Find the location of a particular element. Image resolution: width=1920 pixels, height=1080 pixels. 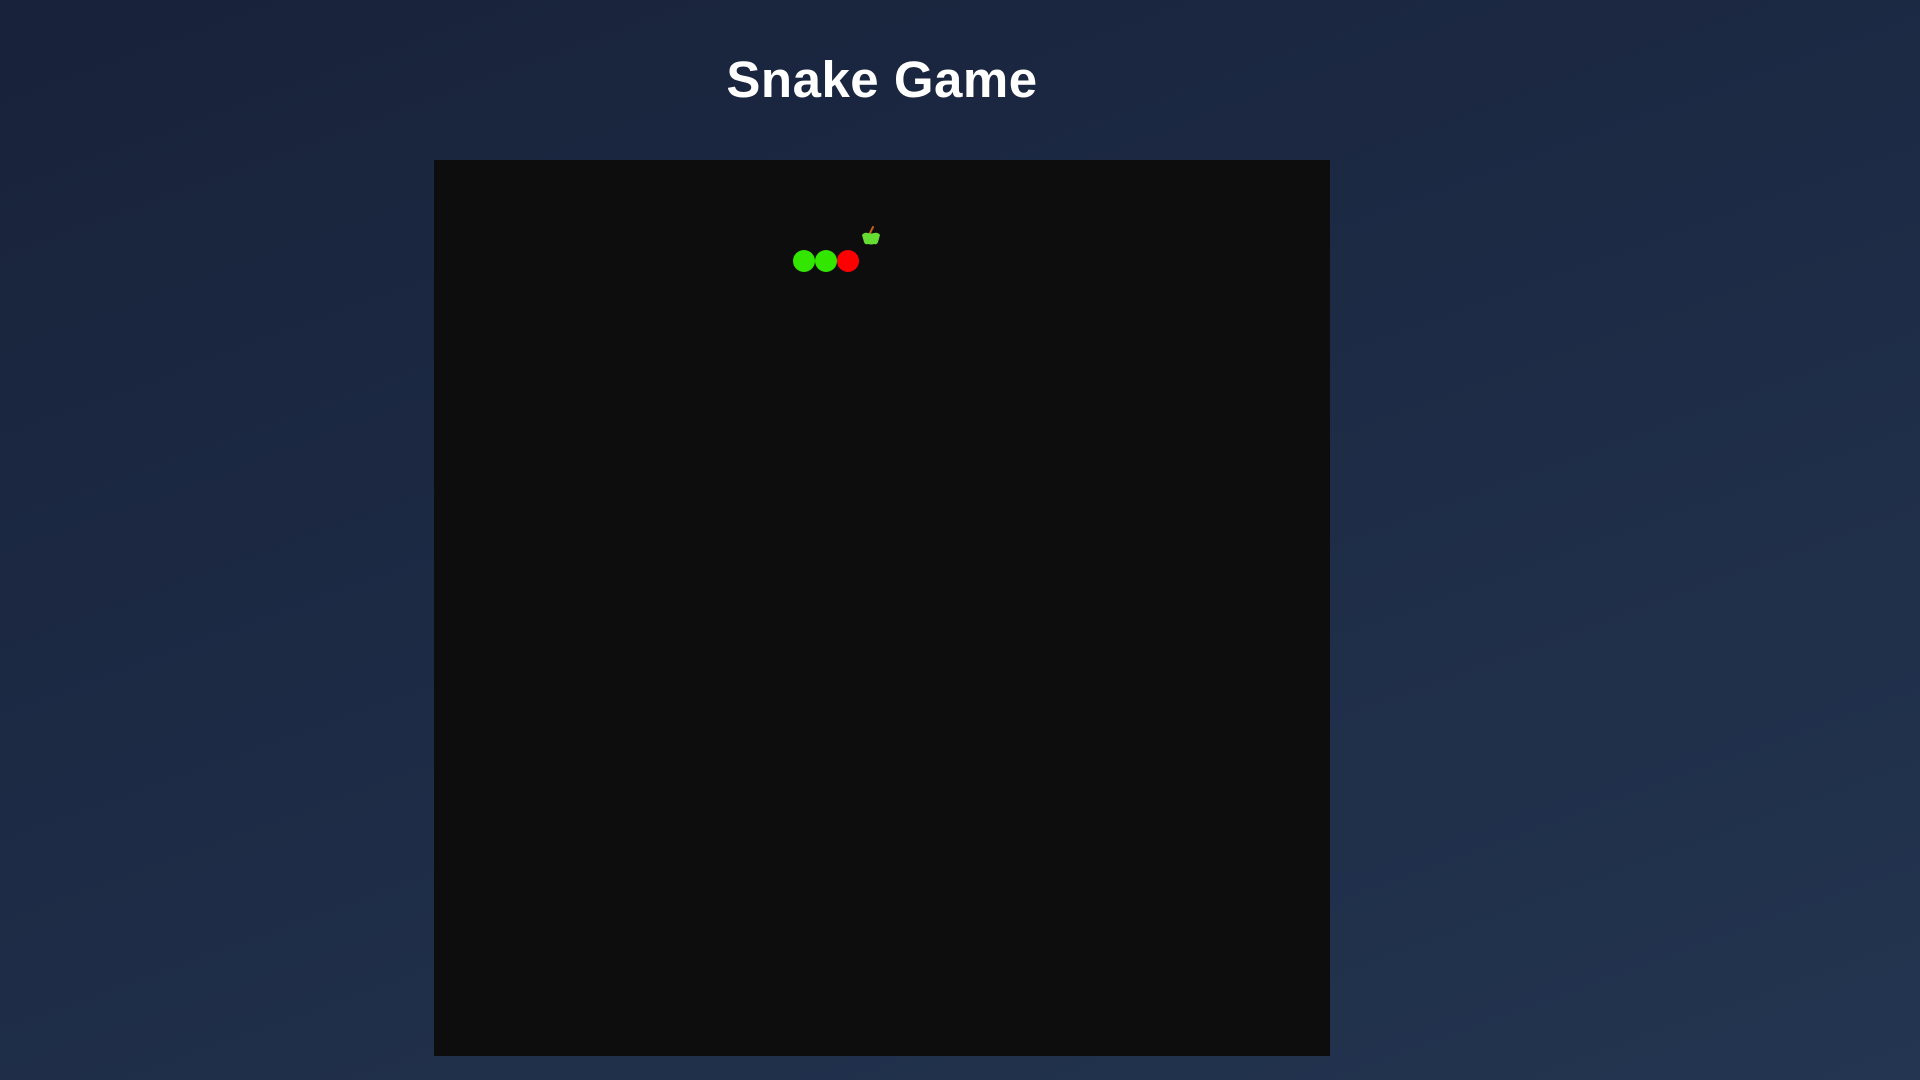

page-title: Snake Game is located at coordinates (882, 79).